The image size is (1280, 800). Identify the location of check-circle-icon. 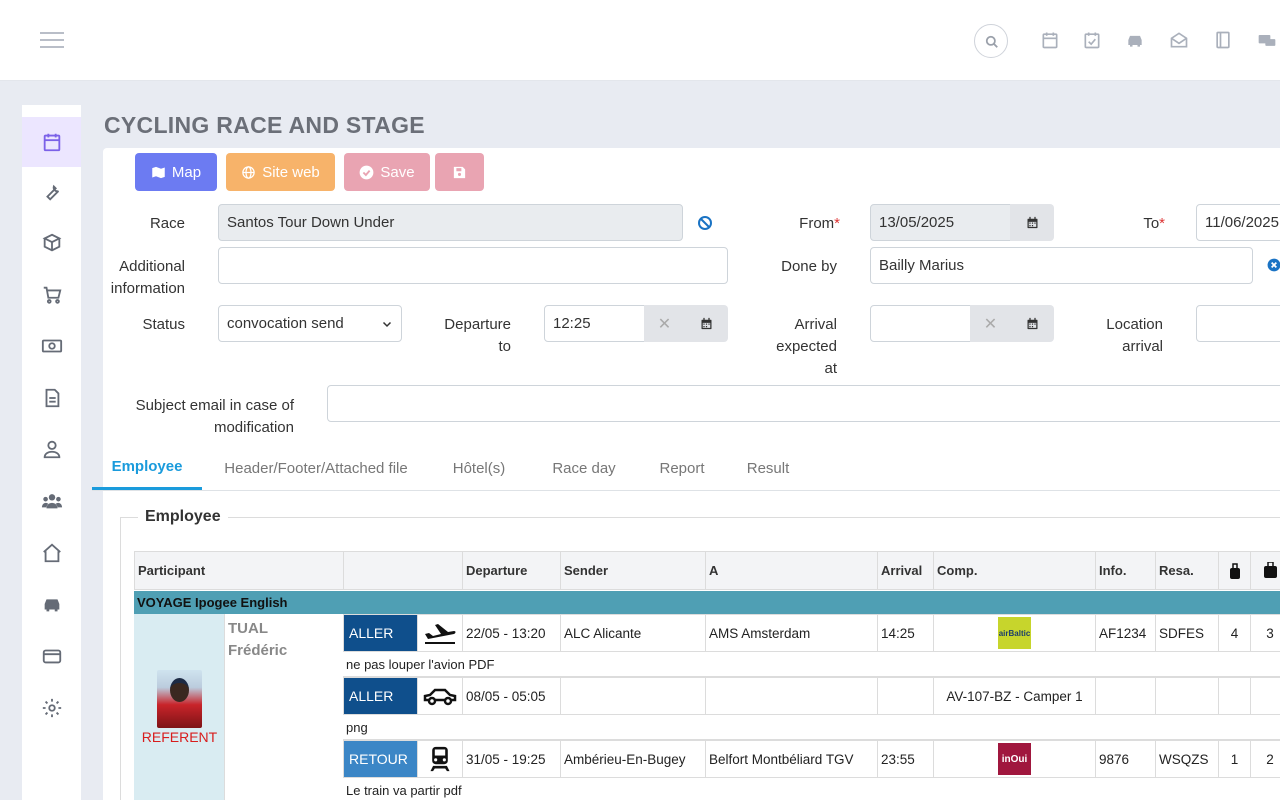
(367, 172).